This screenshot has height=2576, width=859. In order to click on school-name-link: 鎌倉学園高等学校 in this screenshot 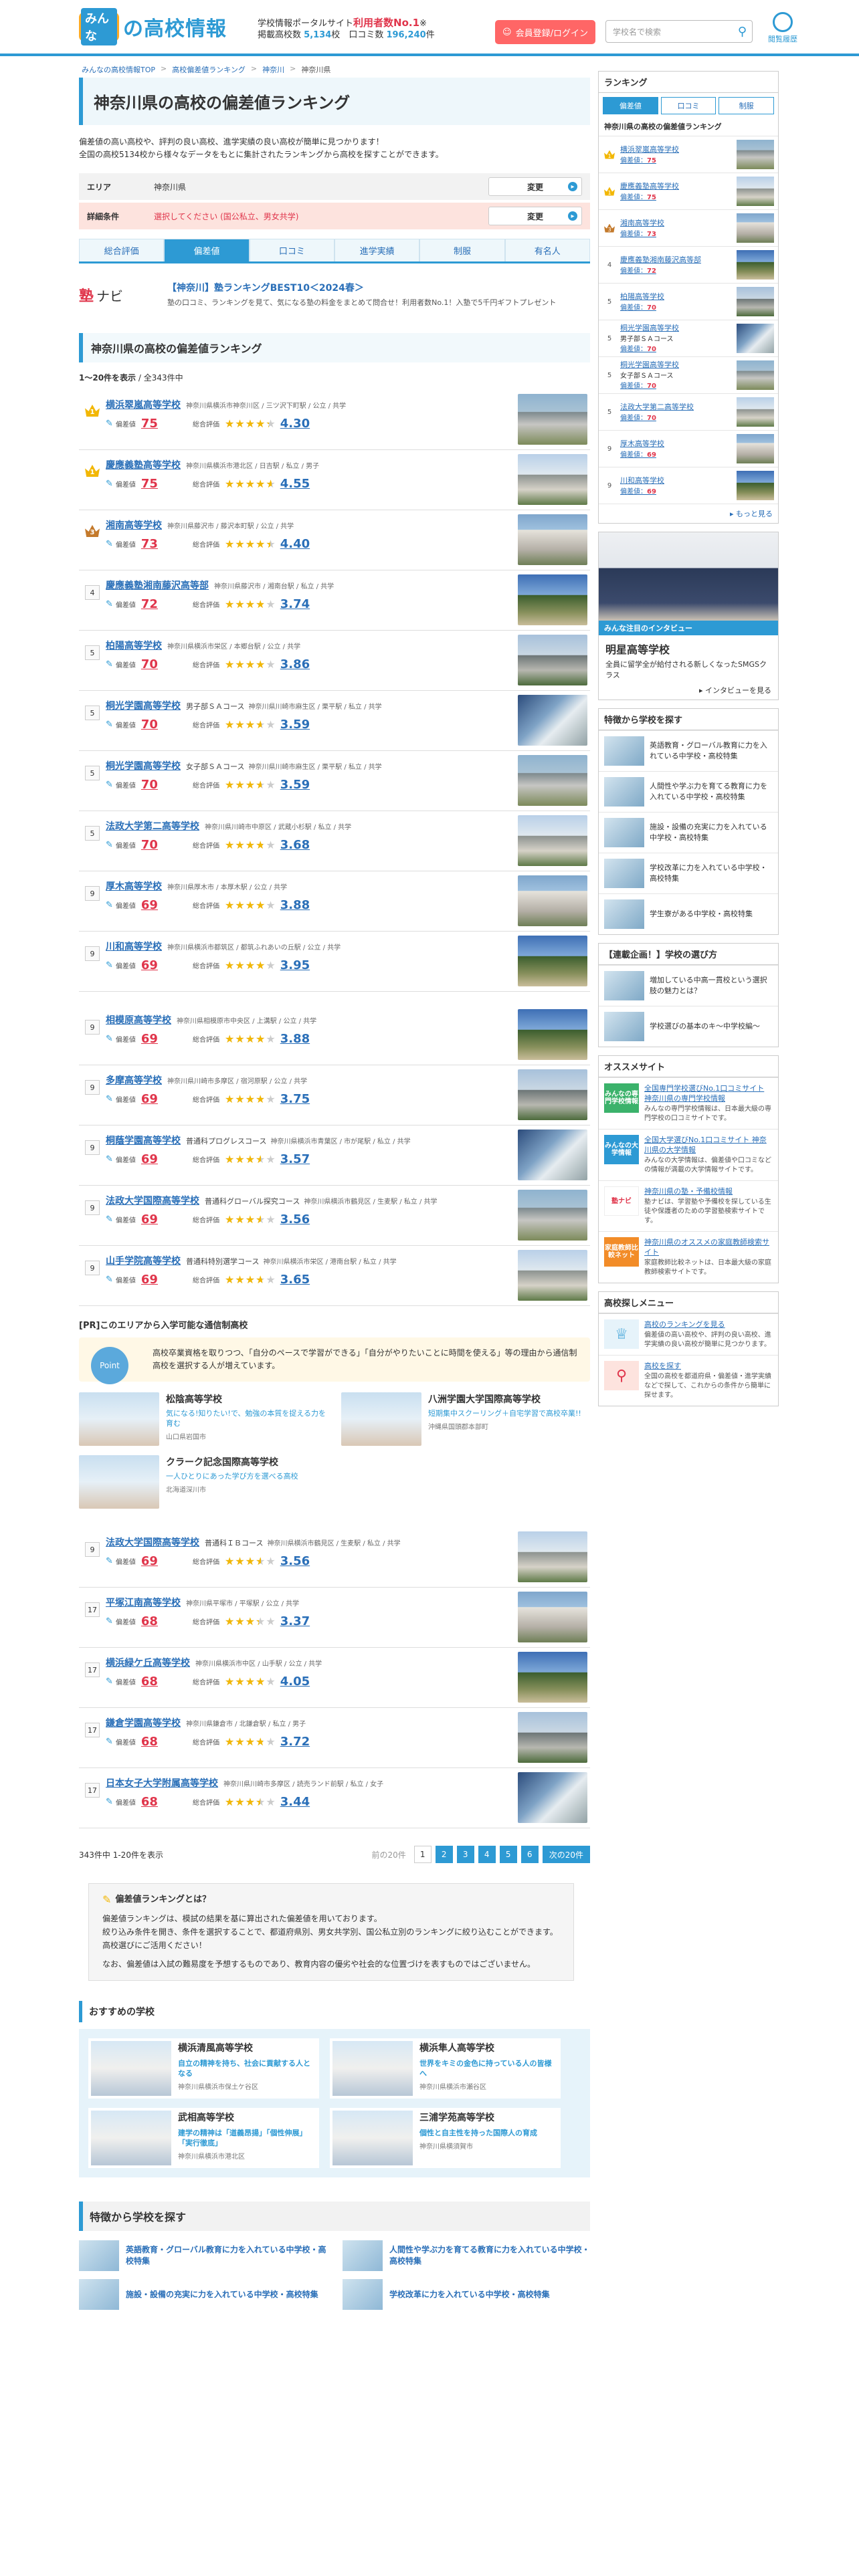, I will do `click(143, 1722)`.